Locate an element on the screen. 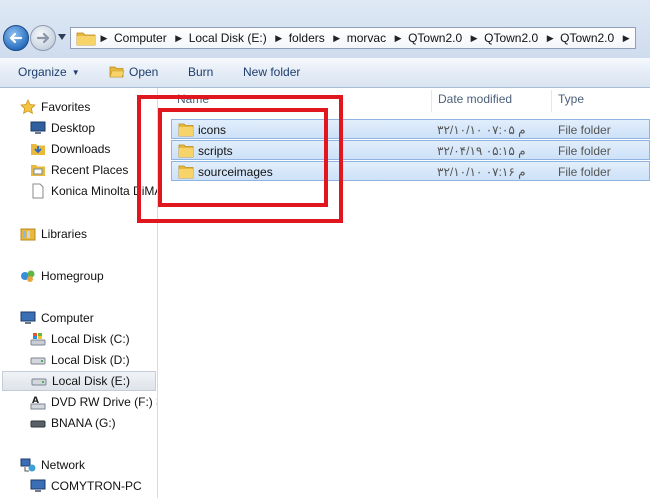 This screenshot has height=498, width=650. libraries-icon is located at coordinates (28, 234).